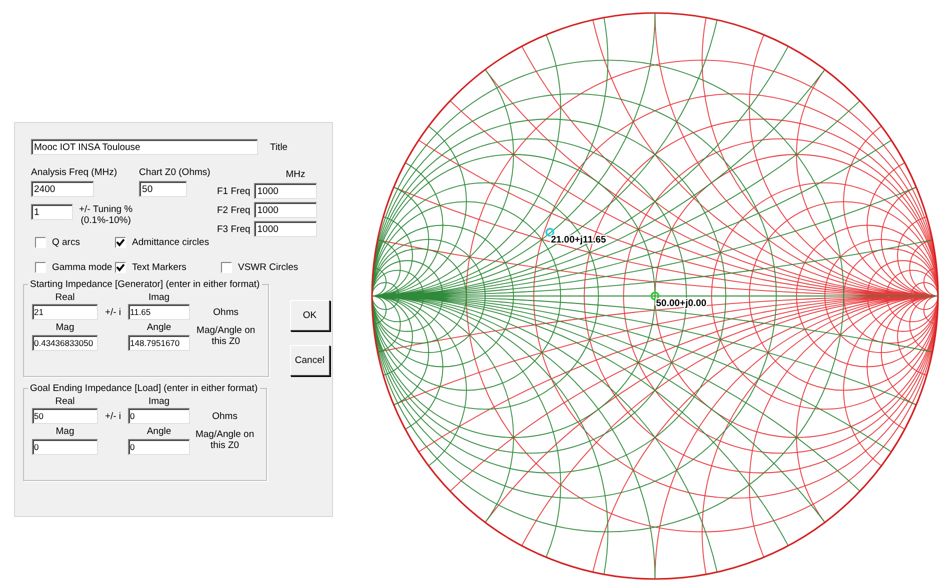 This screenshot has height=587, width=945. What do you see at coordinates (105, 220) in the screenshot?
I see `tuning-range: (0.1%-10%)` at bounding box center [105, 220].